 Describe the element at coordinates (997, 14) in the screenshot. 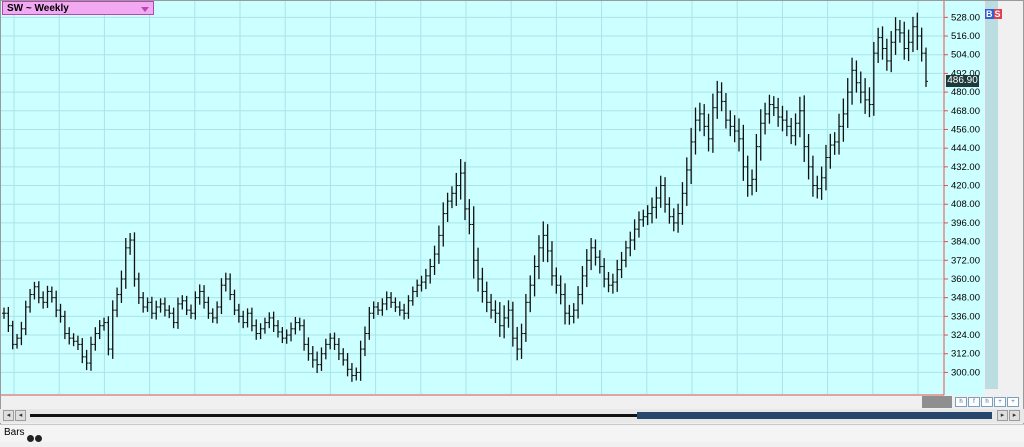

I see `sell-button: S` at that location.